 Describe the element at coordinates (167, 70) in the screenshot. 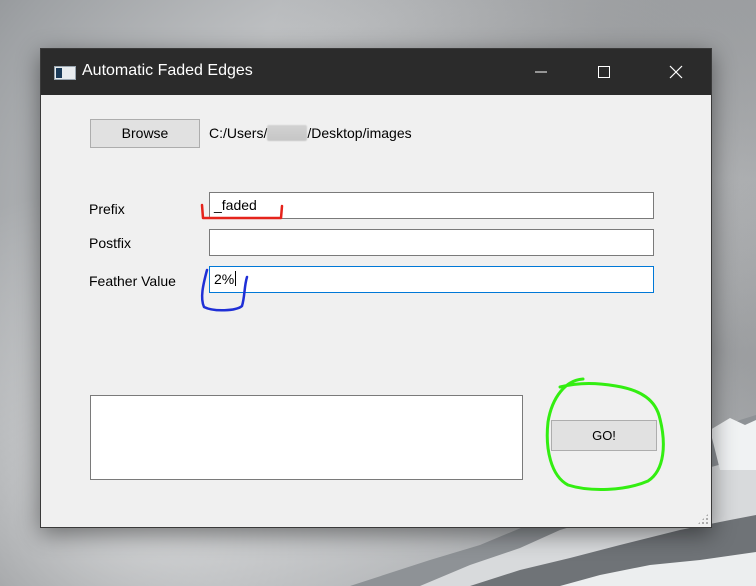

I see `window-title: Automatic Faded Edges` at that location.